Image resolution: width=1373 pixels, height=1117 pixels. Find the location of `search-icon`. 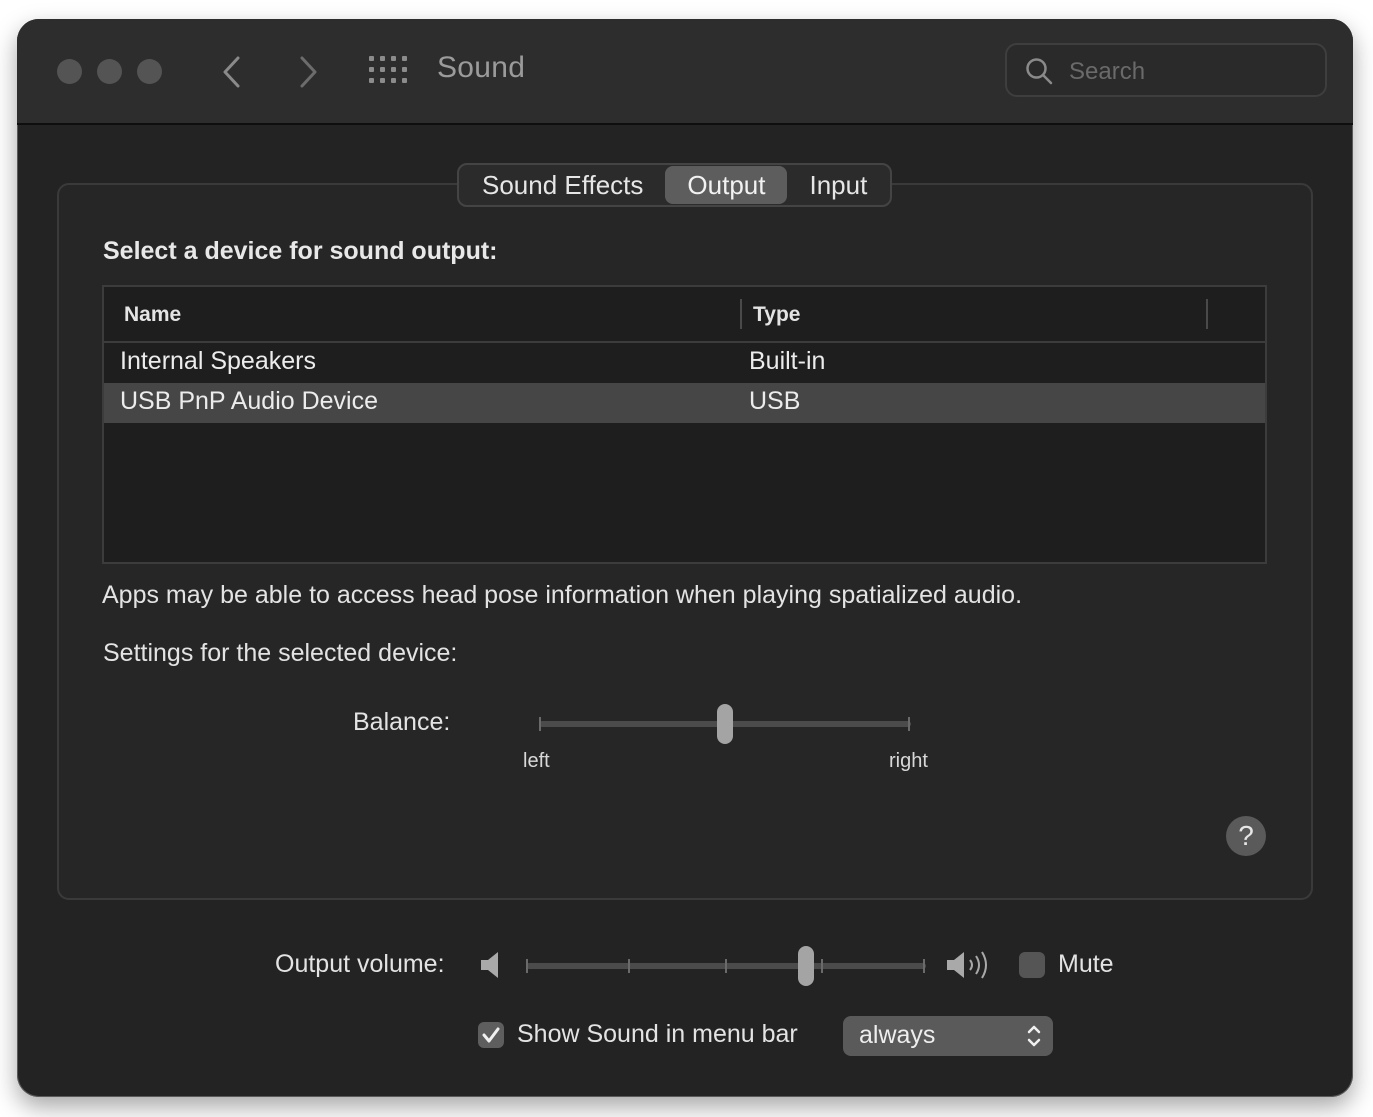

search-icon is located at coordinates (1039, 71).